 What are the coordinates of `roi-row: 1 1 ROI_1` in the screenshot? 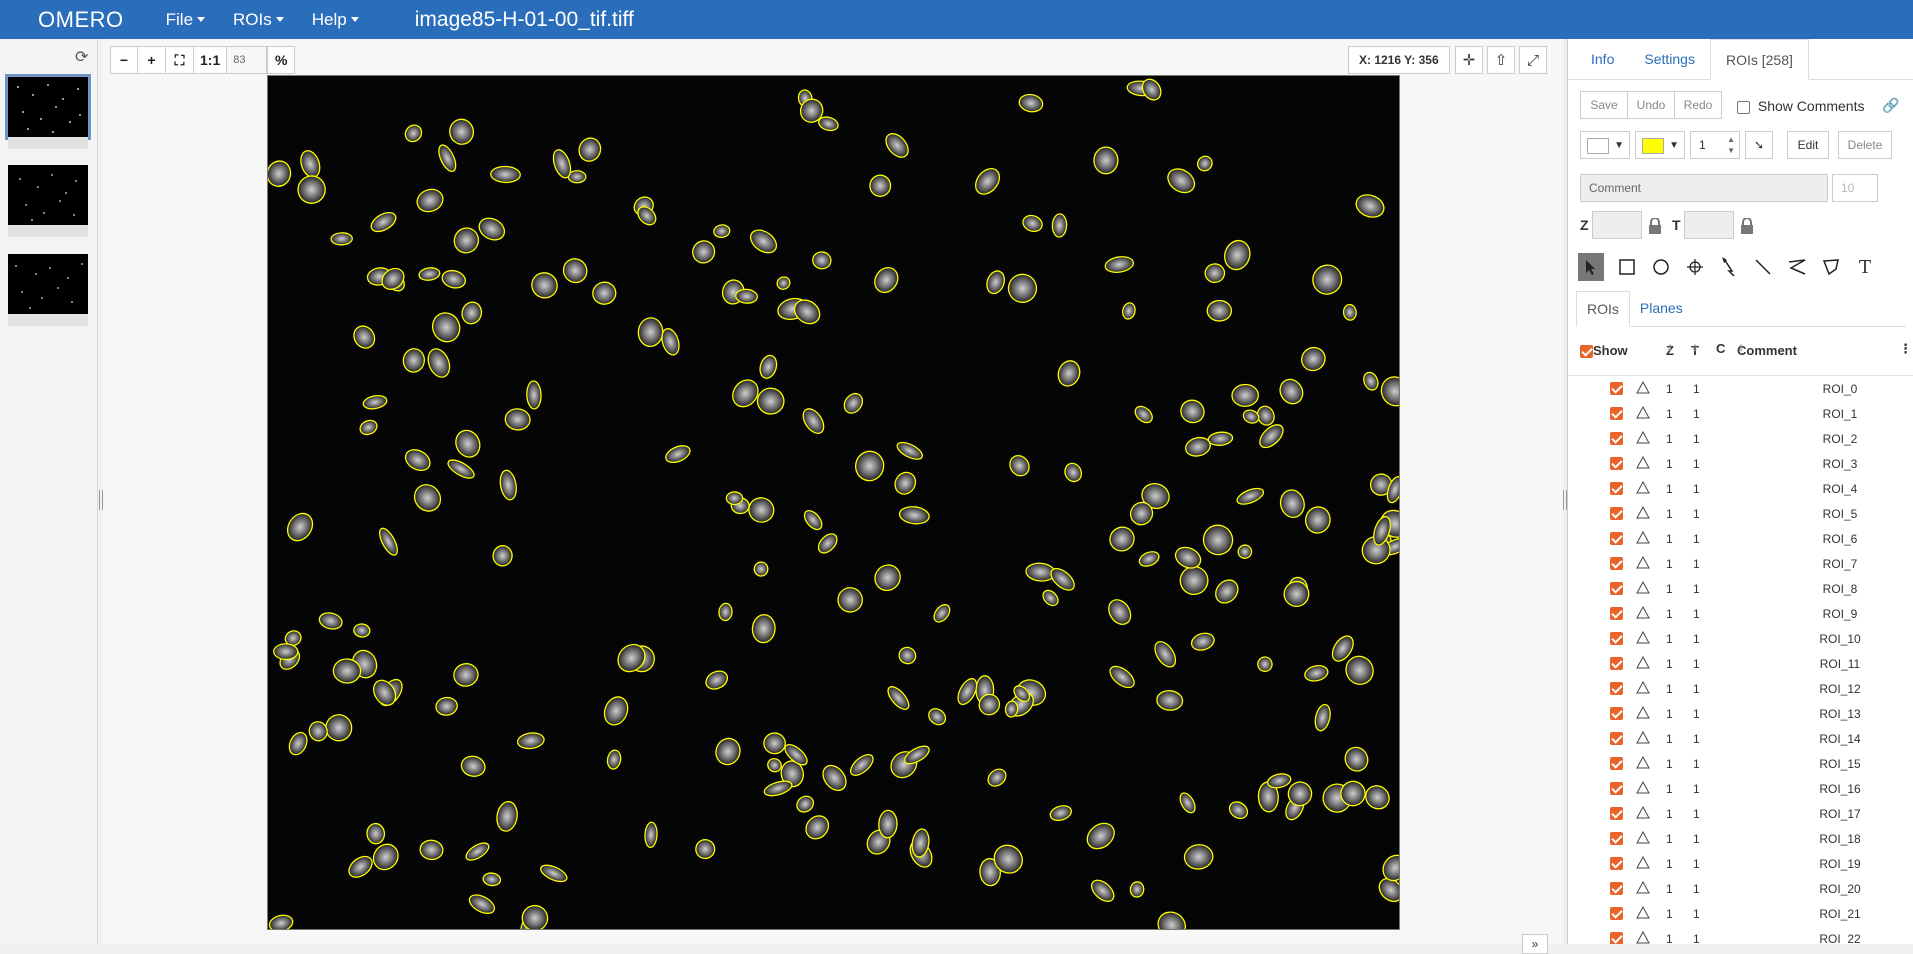 It's located at (1740, 413).